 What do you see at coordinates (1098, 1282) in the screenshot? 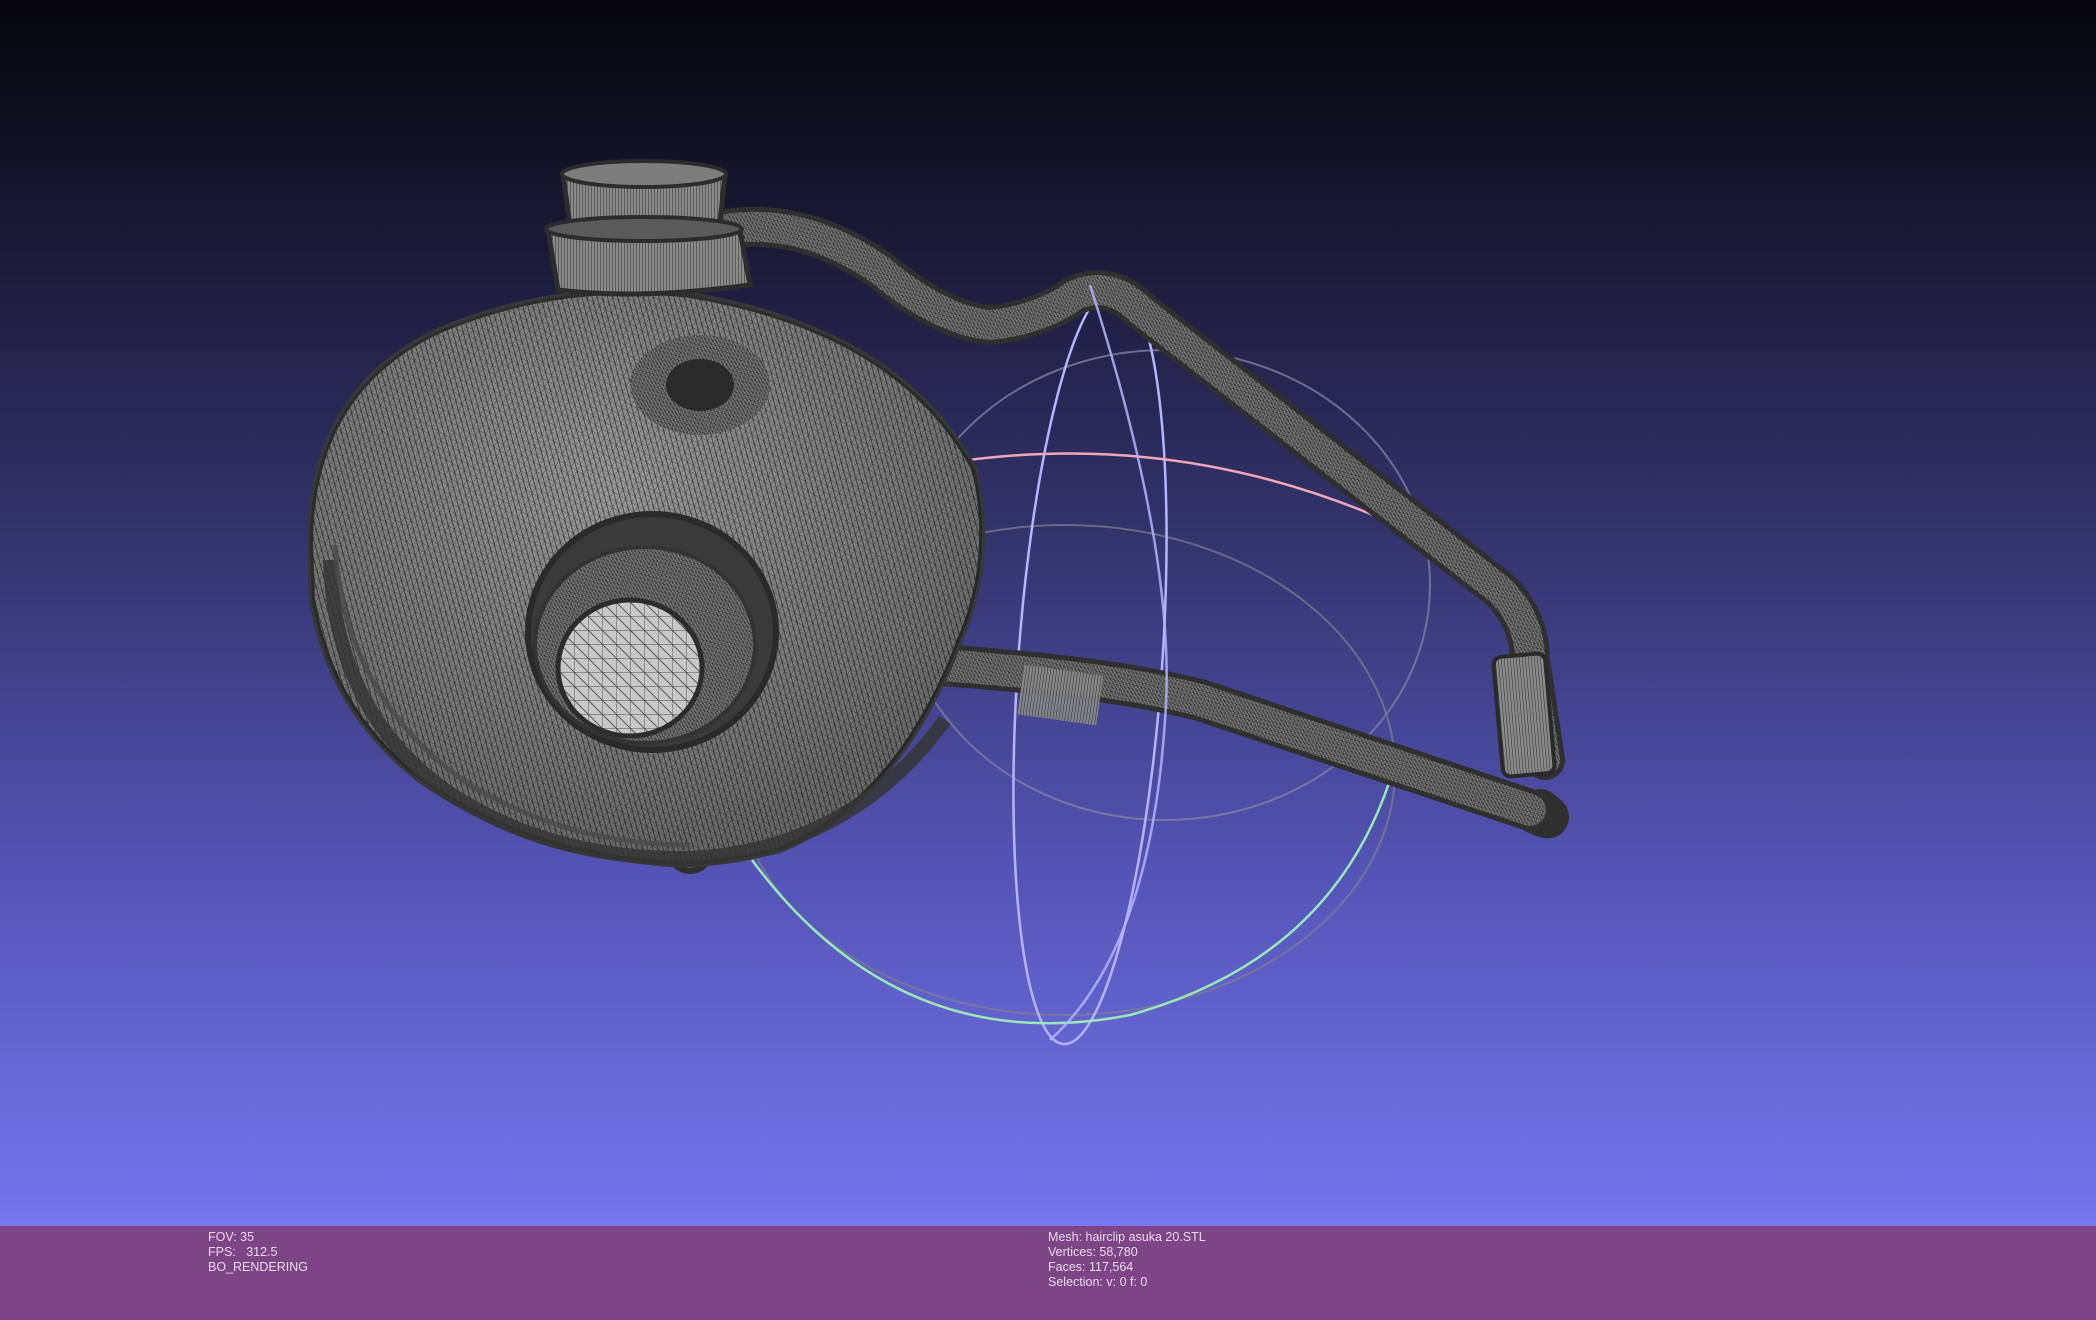
I see `selection-label: Selection: v: 0 f: 0` at bounding box center [1098, 1282].